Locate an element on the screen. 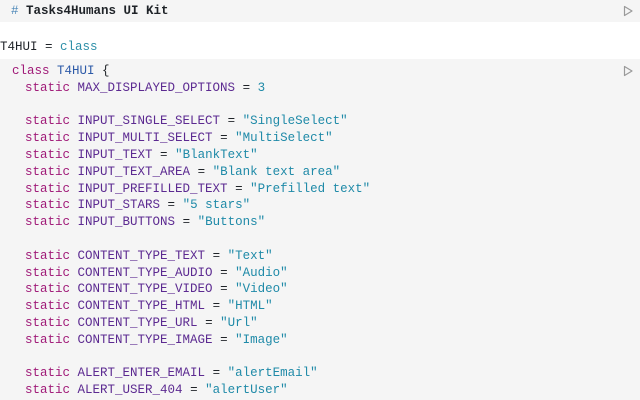 This screenshot has height=400, width=640. static-field-line: static CONTENT_TYPE_TEXT = "Text" is located at coordinates (191, 256).